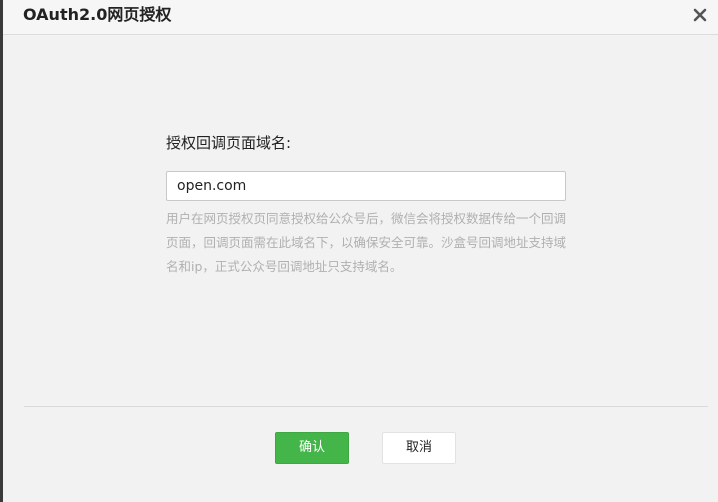 The image size is (718, 502). What do you see at coordinates (419, 448) in the screenshot?
I see `cancel-button: 取消` at bounding box center [419, 448].